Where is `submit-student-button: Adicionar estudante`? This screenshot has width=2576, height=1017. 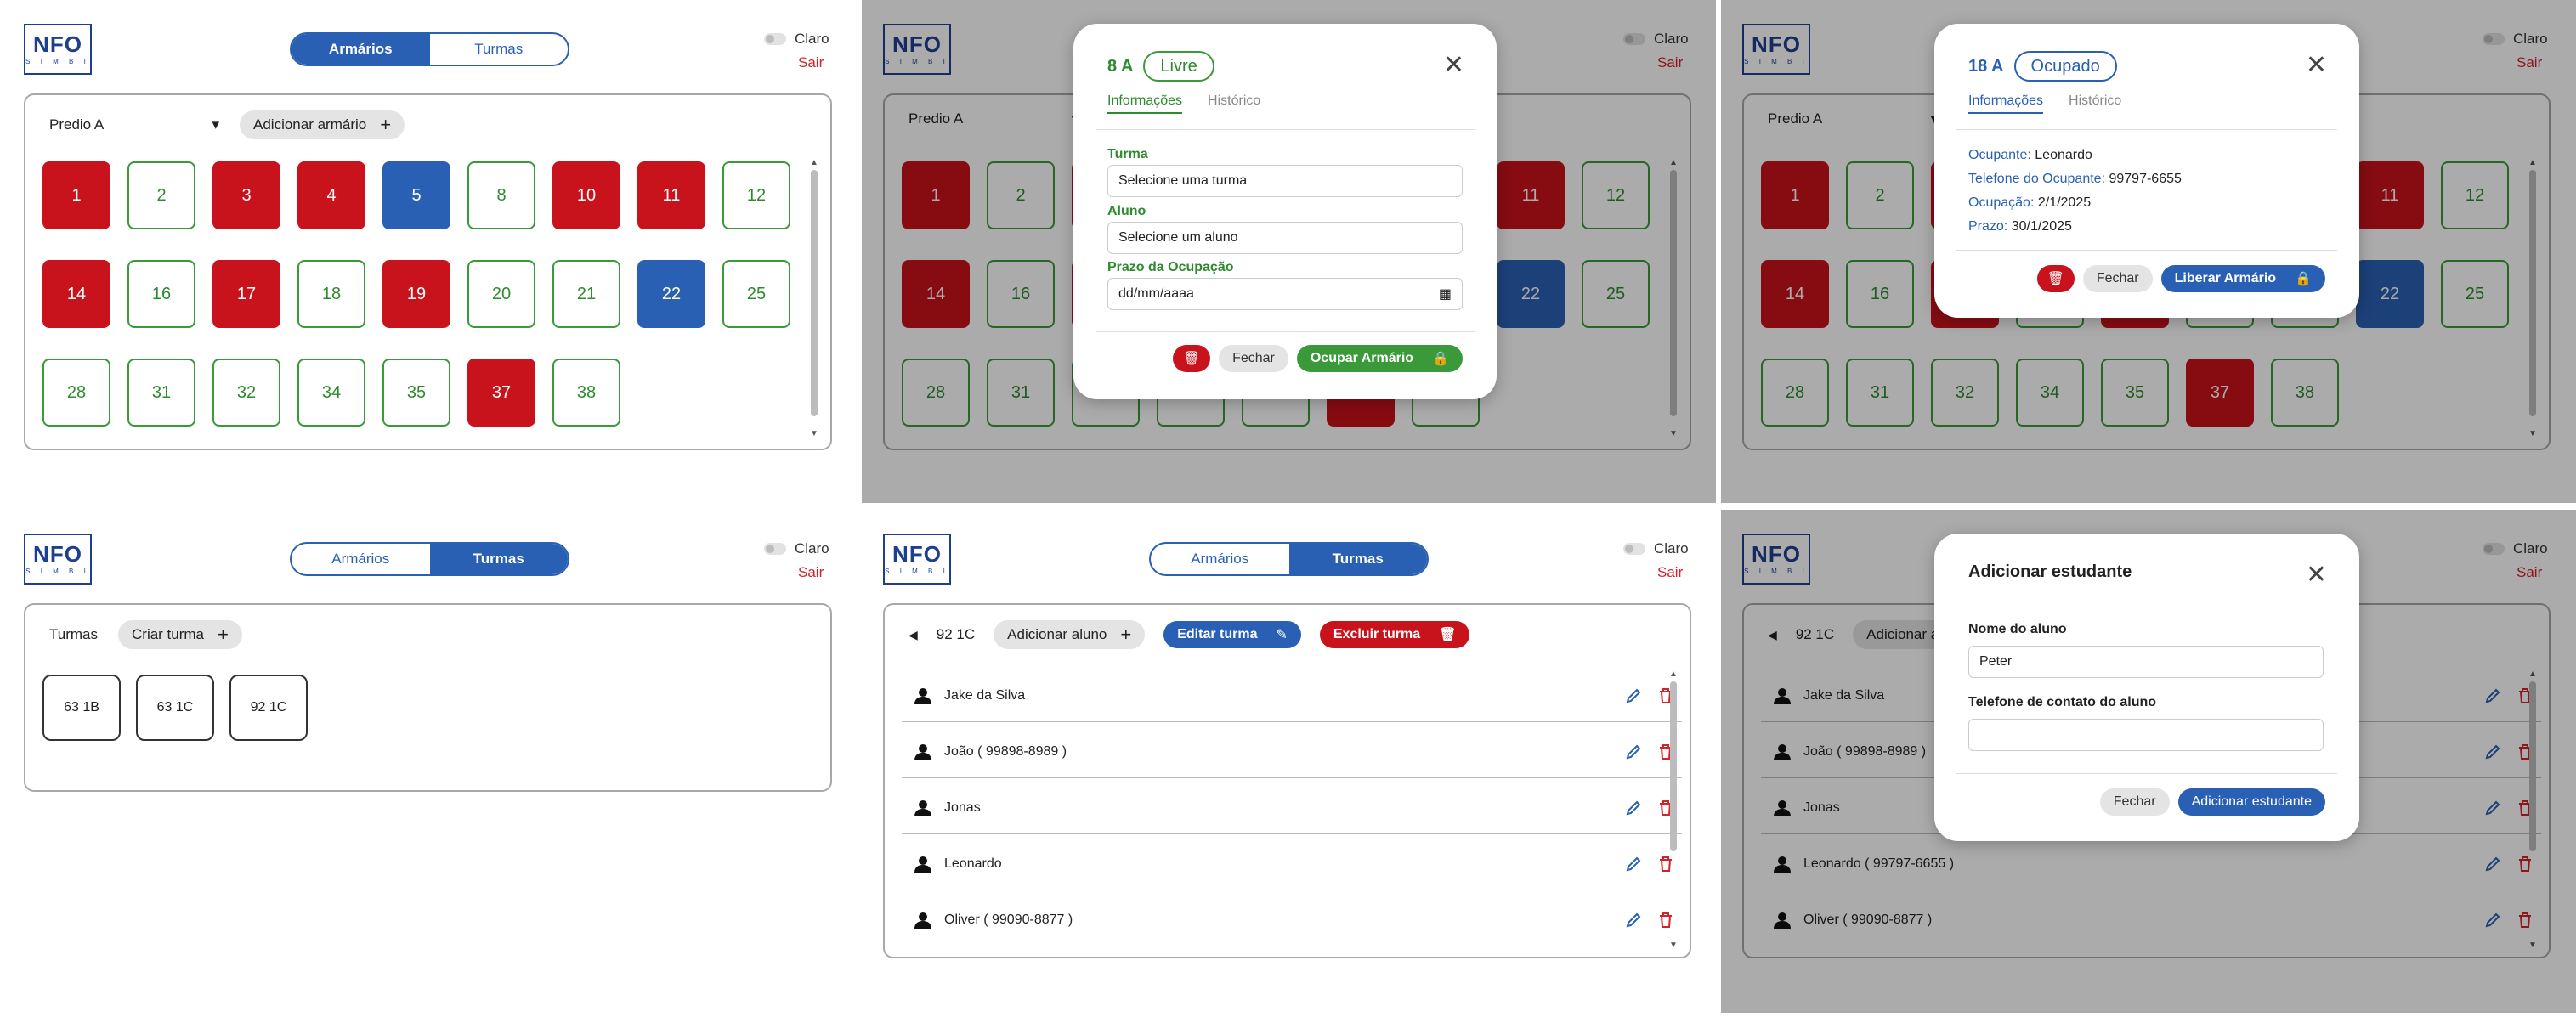 submit-student-button: Adicionar estudante is located at coordinates (2251, 802).